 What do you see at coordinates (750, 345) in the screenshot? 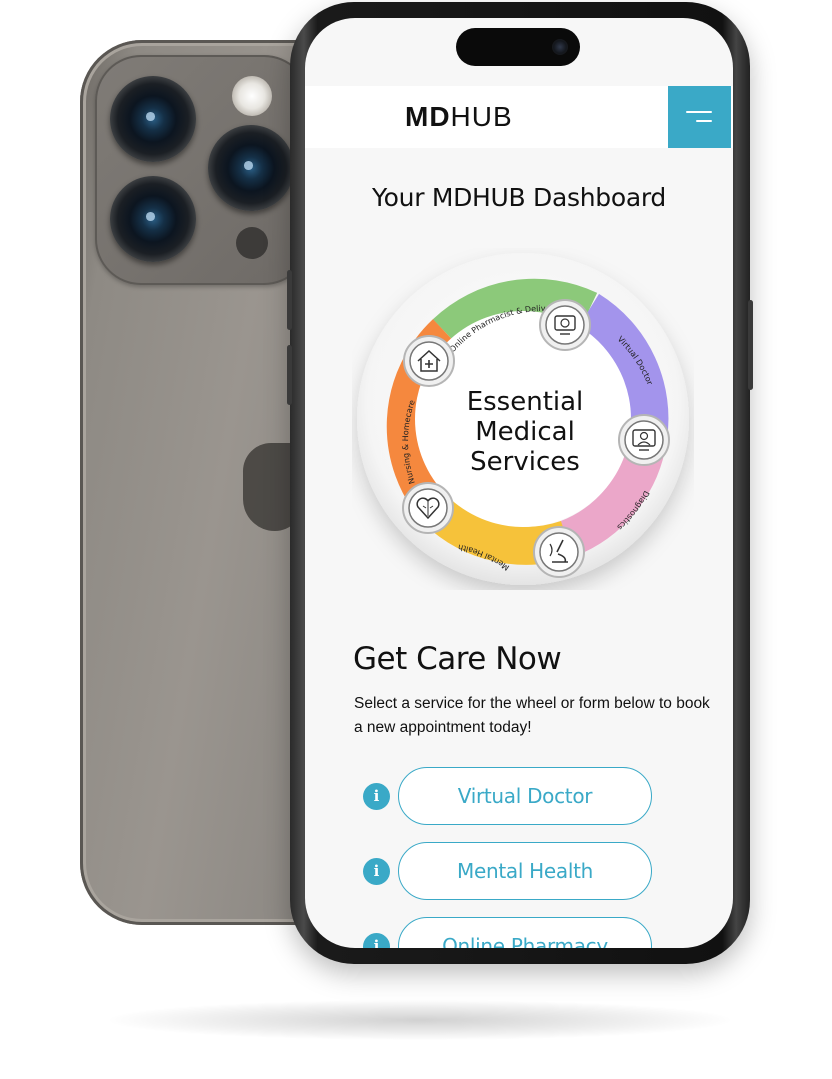
I see `power-button` at bounding box center [750, 345].